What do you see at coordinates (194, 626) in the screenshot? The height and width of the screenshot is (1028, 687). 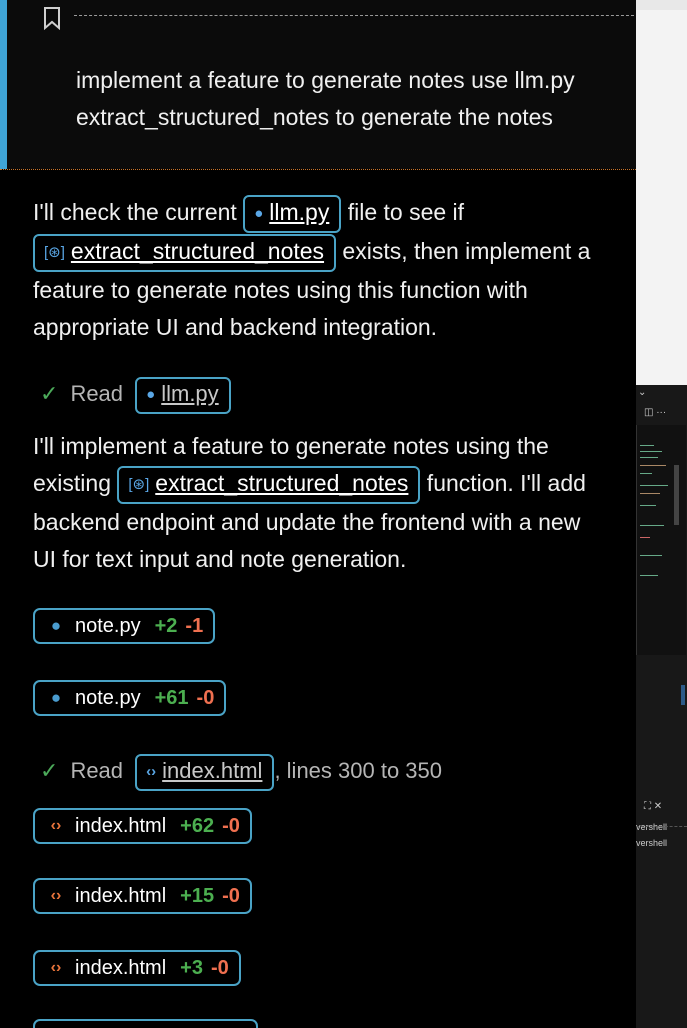 I see `lines-removed: -1` at bounding box center [194, 626].